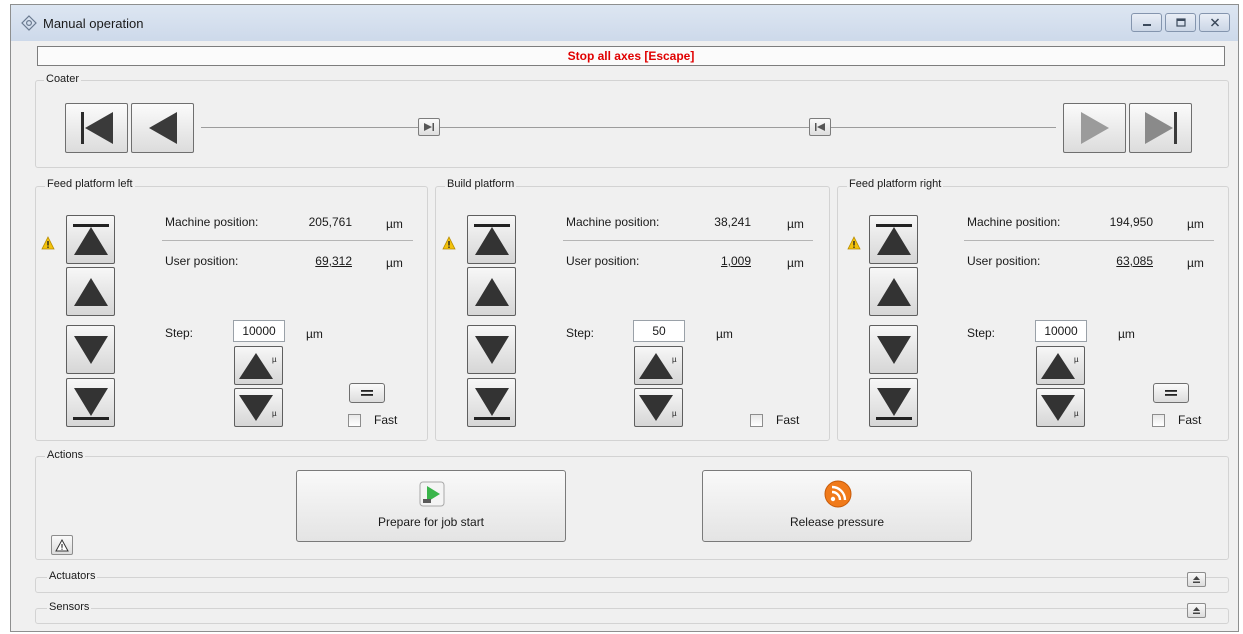 Image resolution: width=1243 pixels, height=634 pixels. I want to click on actuators-expand-button, so click(1196, 579).